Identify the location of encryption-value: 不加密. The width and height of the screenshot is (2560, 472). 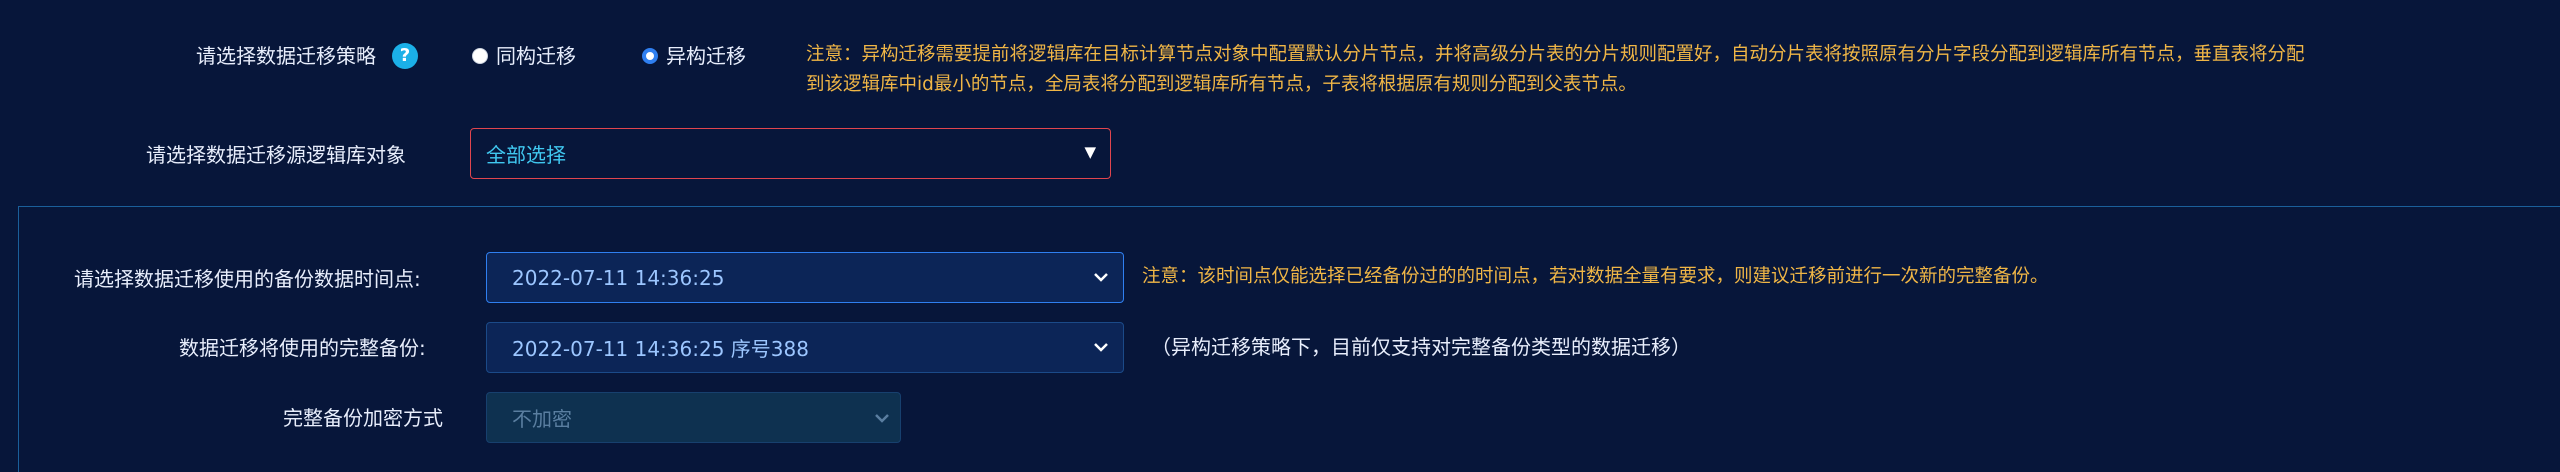
(542, 419).